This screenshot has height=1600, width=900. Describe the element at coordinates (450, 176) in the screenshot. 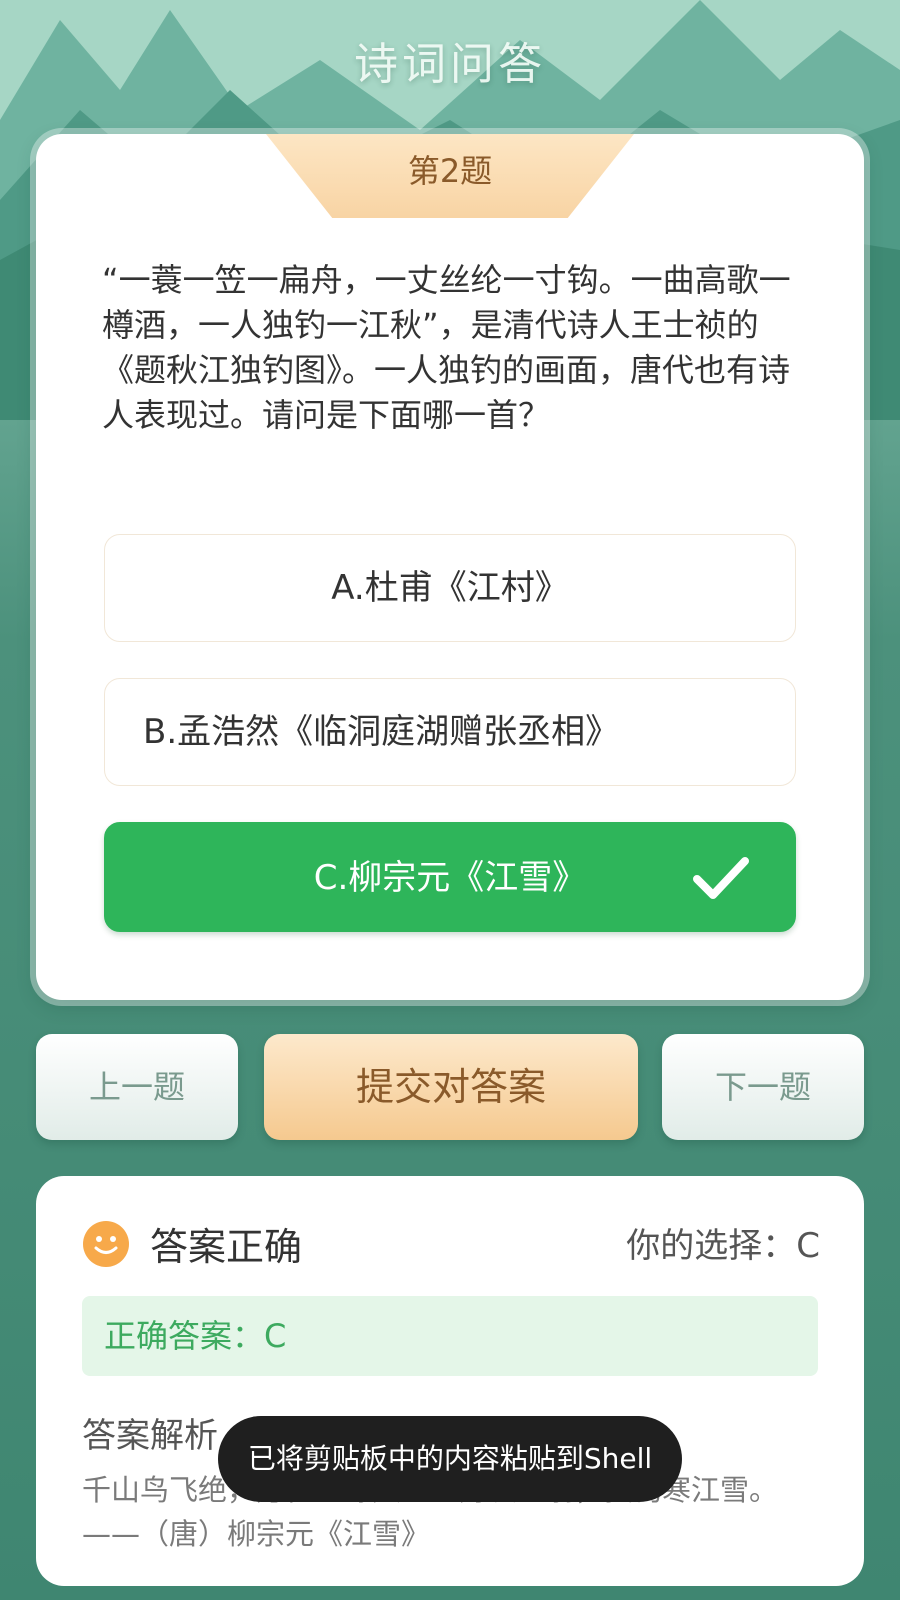

I see `question-number-tag: 第2题` at that location.